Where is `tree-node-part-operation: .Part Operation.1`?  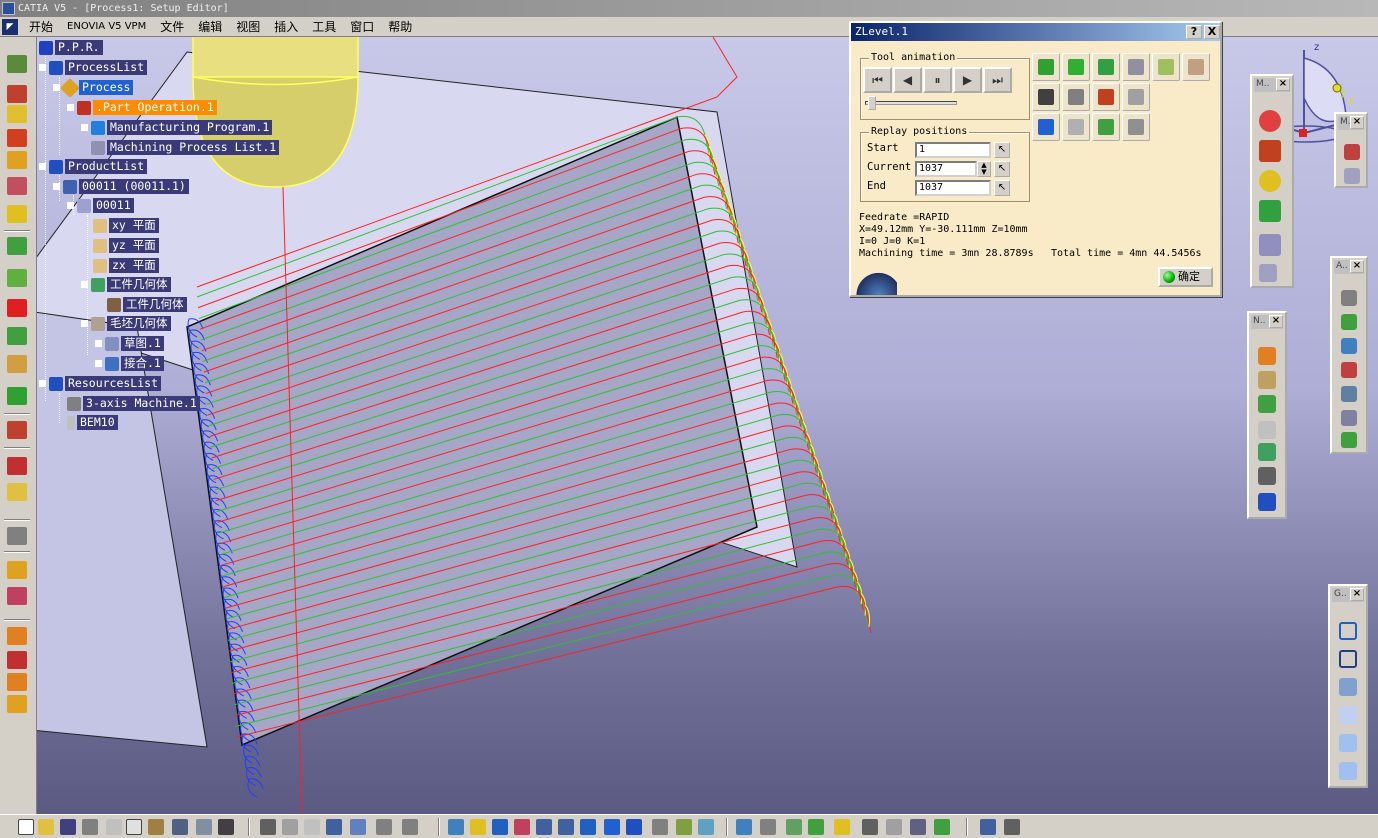 tree-node-part-operation: .Part Operation.1 is located at coordinates (142, 107).